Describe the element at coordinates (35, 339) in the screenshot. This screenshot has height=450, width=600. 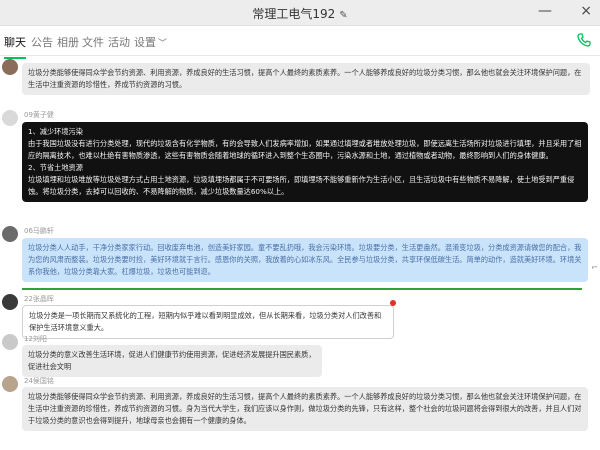
I see `sender-name: 12刘阳` at that location.